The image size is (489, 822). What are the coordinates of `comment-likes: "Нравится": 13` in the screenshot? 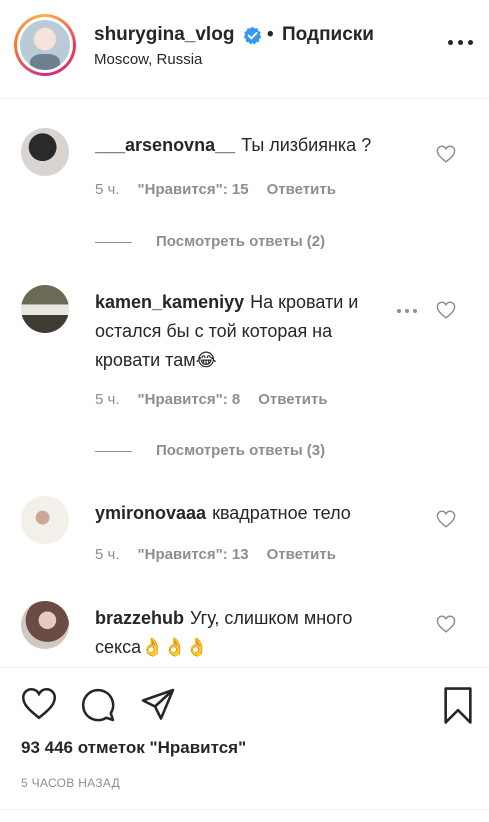 It's located at (193, 554).